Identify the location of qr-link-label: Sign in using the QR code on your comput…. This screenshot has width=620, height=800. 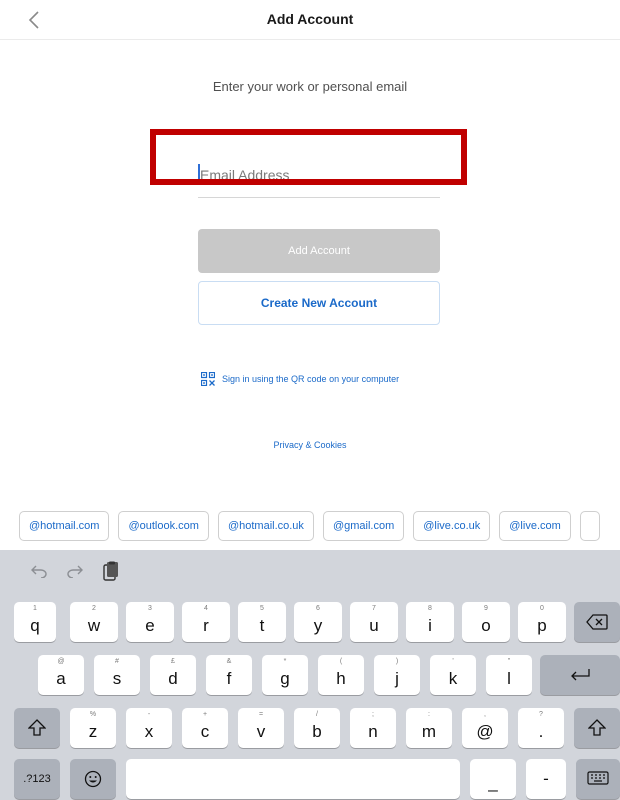
(311, 379).